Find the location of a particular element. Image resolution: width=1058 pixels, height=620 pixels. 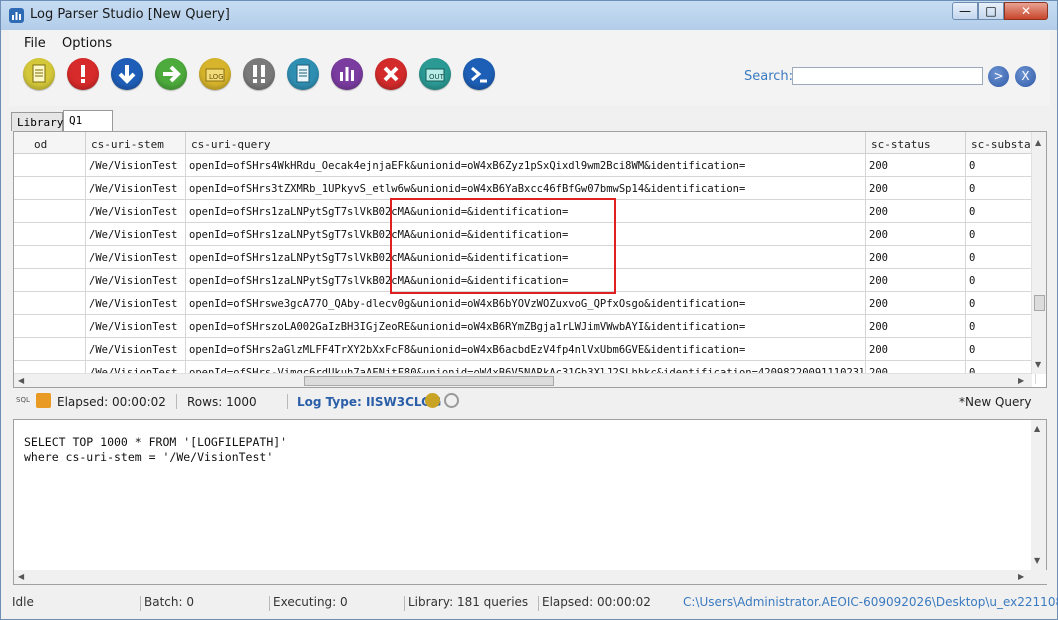

highlight-box is located at coordinates (503, 246).